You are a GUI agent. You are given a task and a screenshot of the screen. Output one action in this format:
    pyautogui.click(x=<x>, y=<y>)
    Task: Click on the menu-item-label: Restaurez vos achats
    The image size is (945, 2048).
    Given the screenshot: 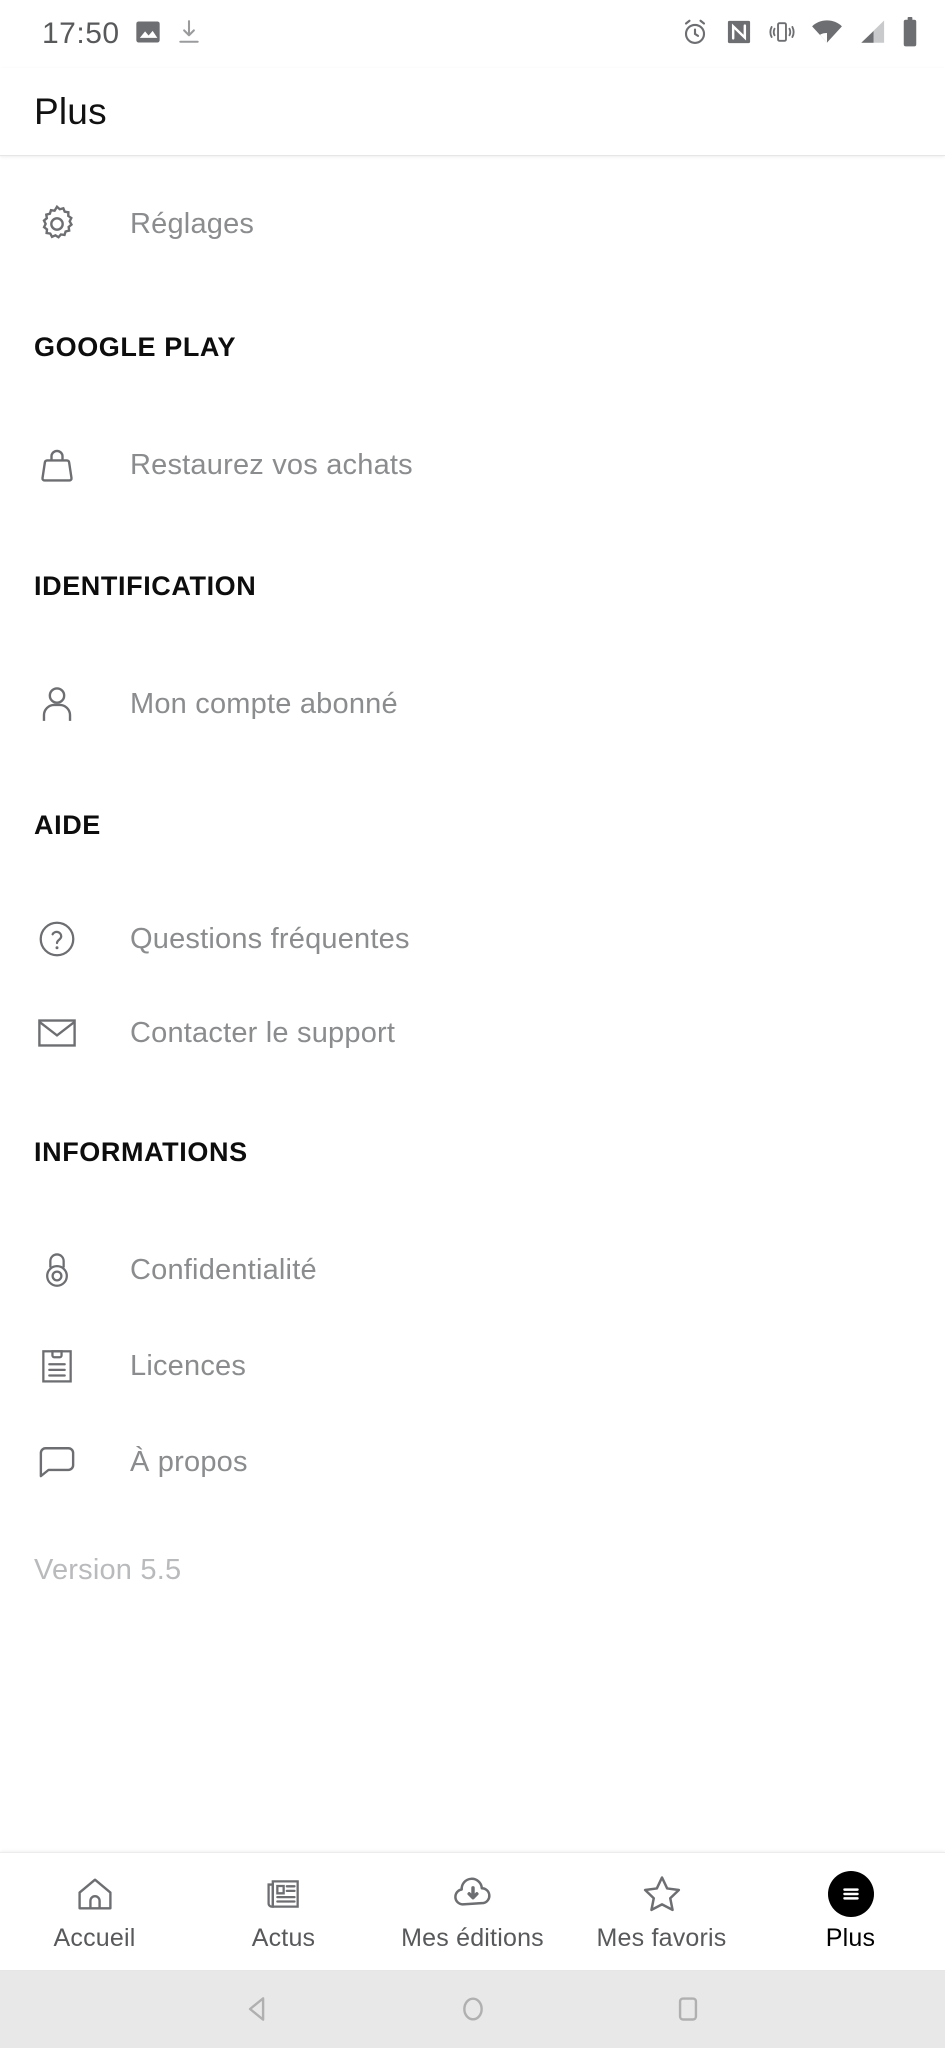 What is the action you would take?
    pyautogui.click(x=271, y=464)
    